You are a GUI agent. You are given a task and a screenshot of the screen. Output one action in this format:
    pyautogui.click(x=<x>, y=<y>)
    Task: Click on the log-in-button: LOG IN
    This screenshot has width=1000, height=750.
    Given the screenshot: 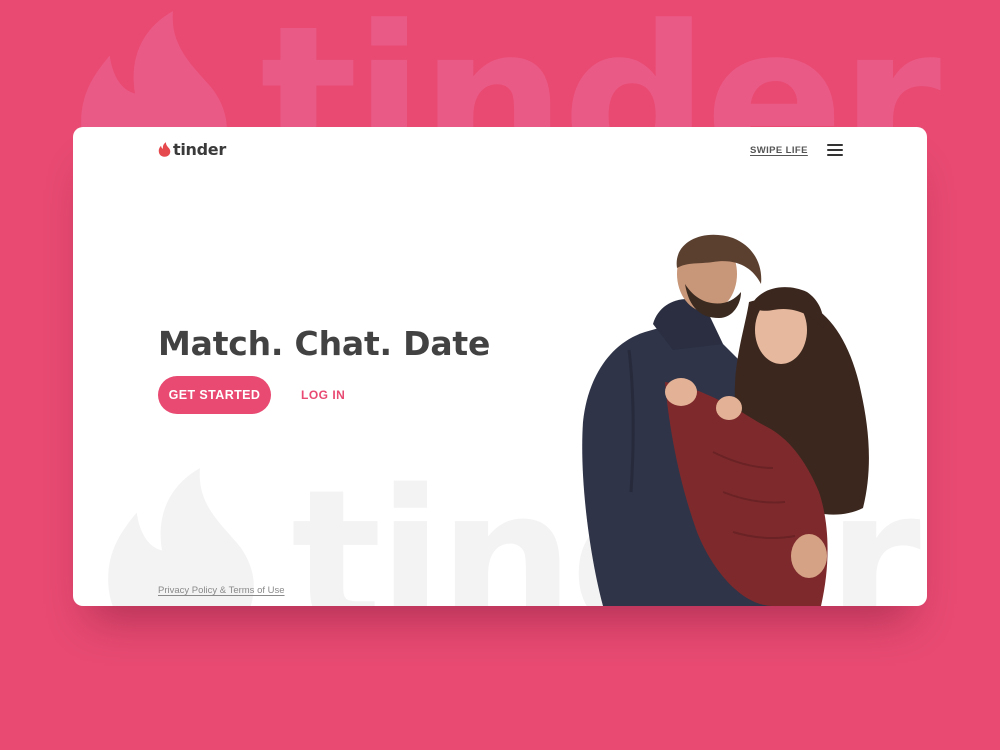 What is the action you would take?
    pyautogui.click(x=323, y=395)
    